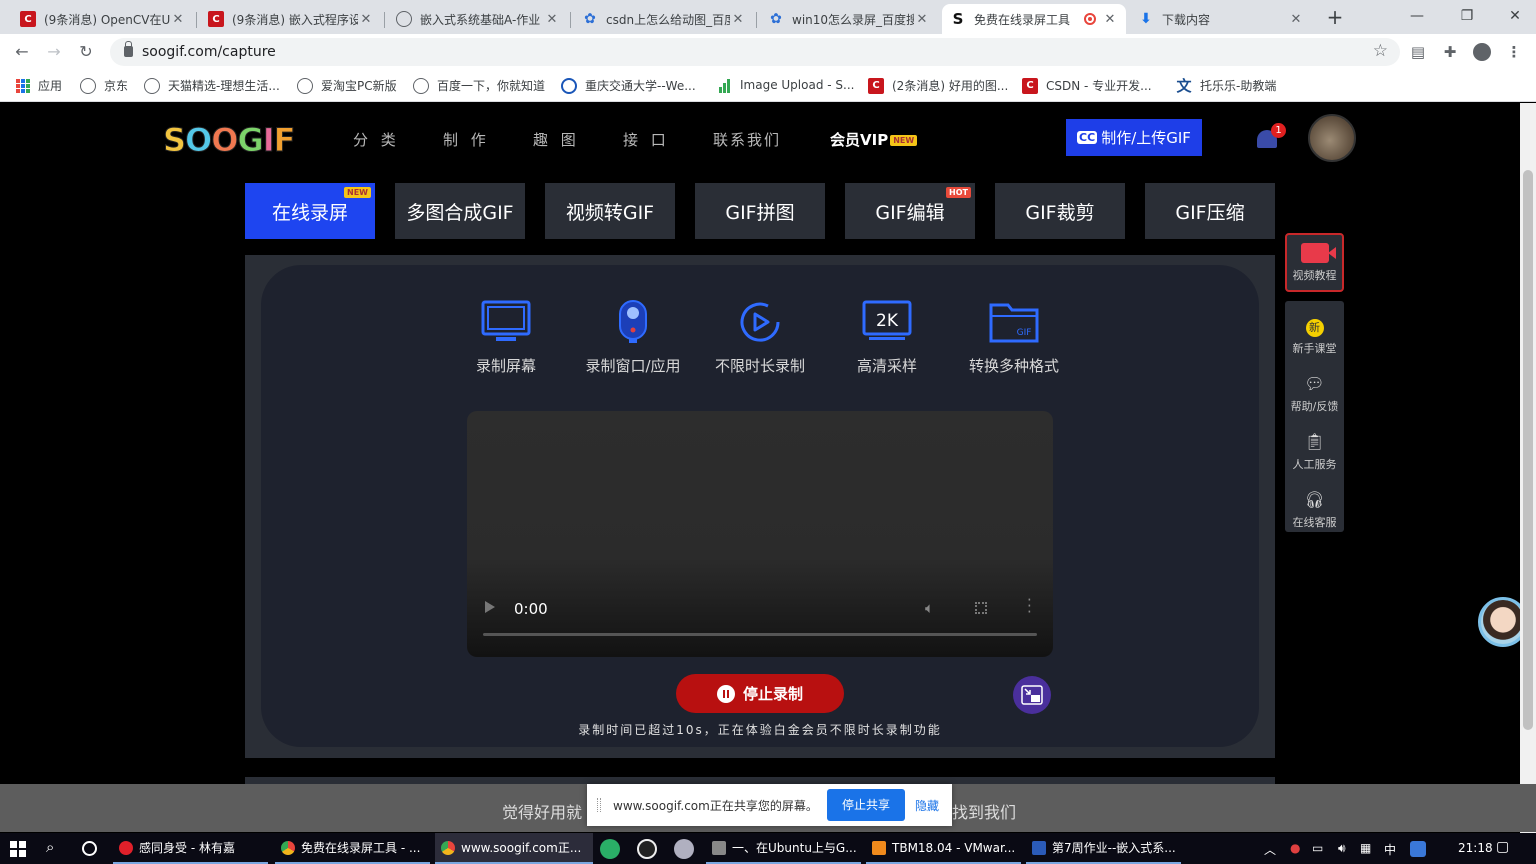 The image size is (1536, 864). I want to click on address-bar: soogif.com/capture ☆, so click(755, 52).